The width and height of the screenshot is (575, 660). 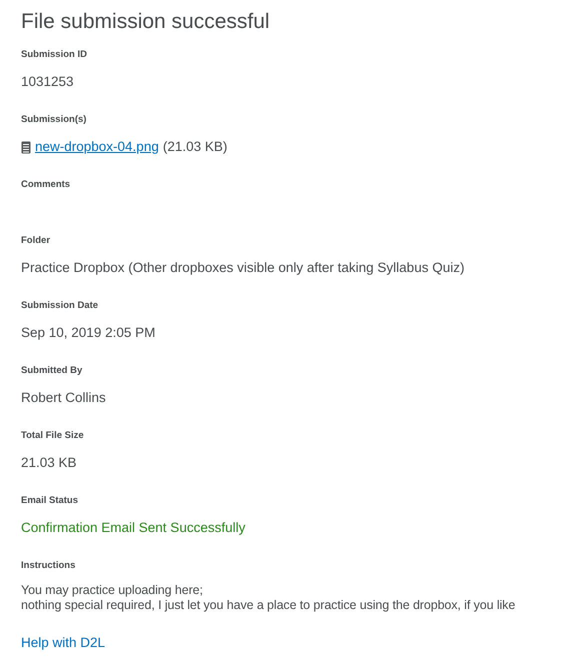 What do you see at coordinates (52, 371) in the screenshot?
I see `field-label: Submitted By` at bounding box center [52, 371].